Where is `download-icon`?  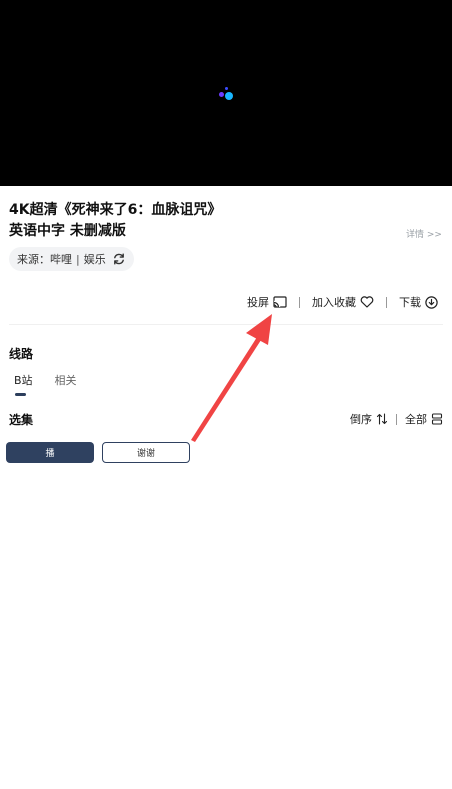 download-icon is located at coordinates (431, 302).